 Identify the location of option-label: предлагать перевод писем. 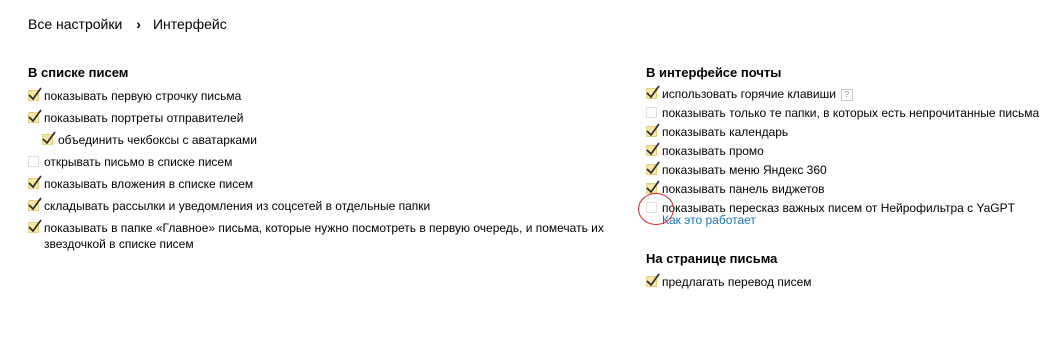
(737, 282).